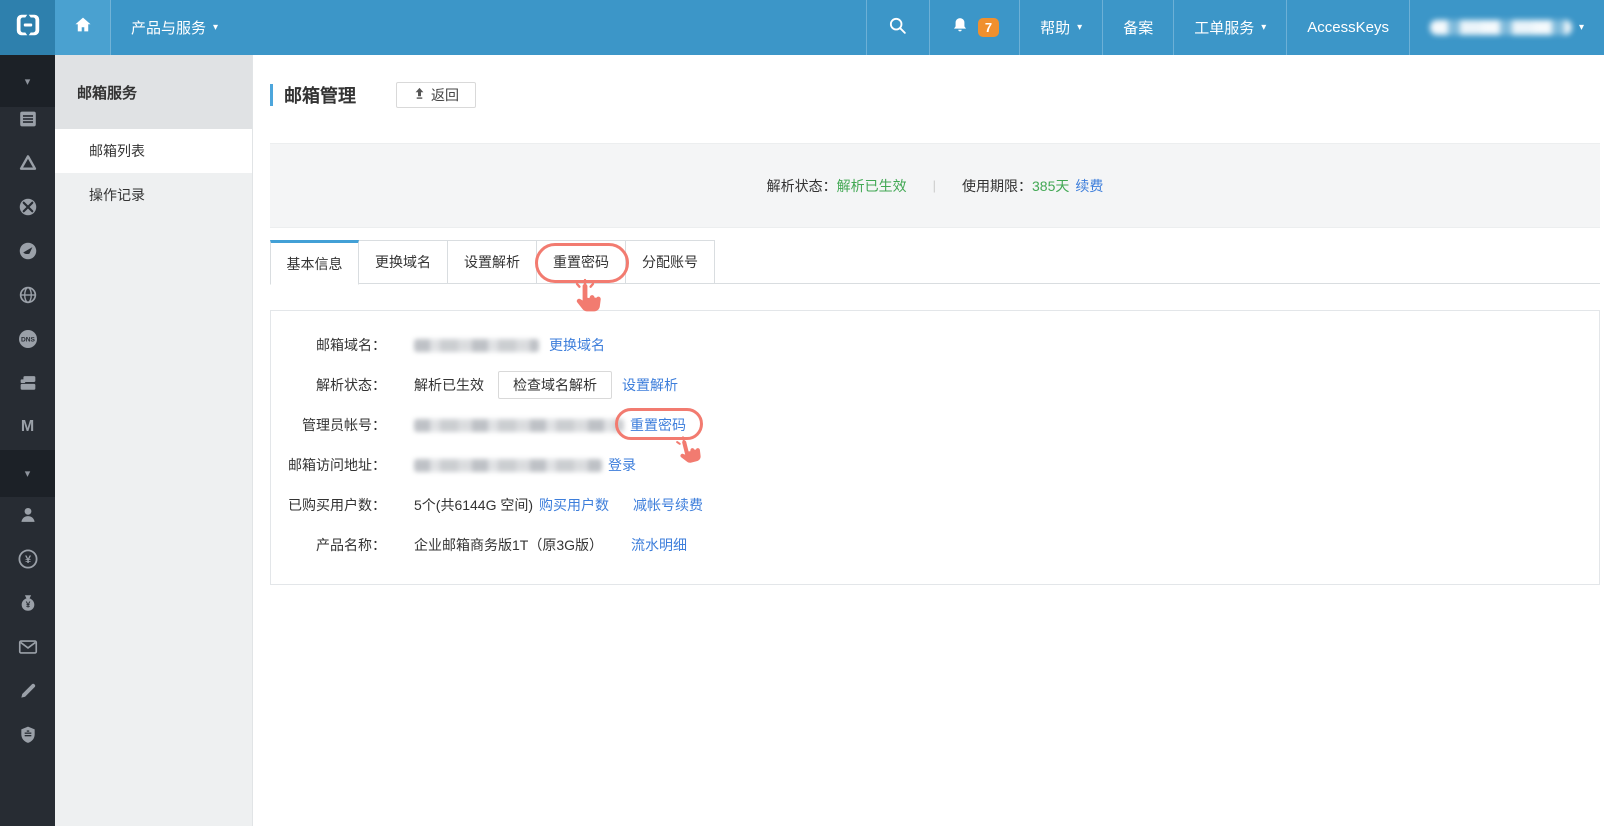  Describe the element at coordinates (988, 27) in the screenshot. I see `notification-count-badge: 7` at that location.